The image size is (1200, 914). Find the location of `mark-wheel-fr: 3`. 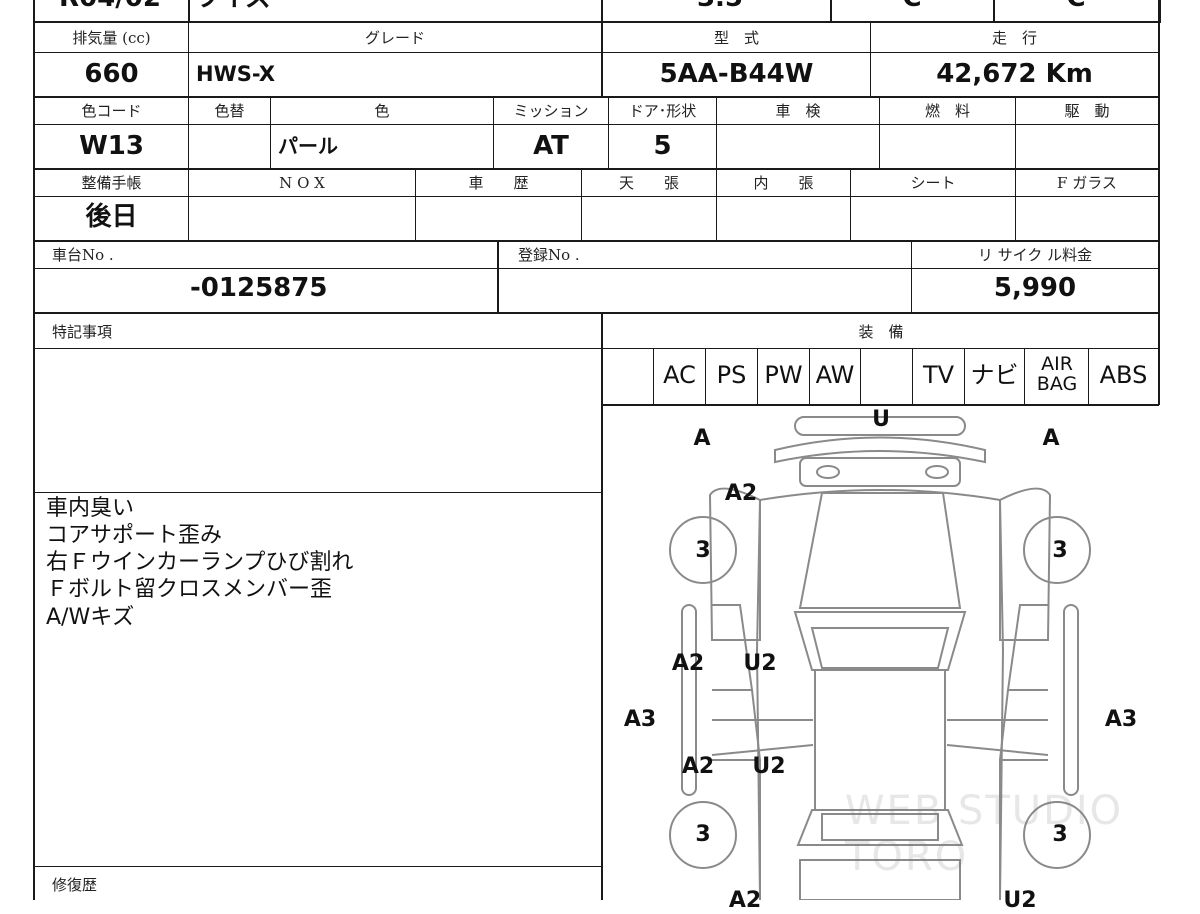

mark-wheel-fr: 3 is located at coordinates (1060, 550).